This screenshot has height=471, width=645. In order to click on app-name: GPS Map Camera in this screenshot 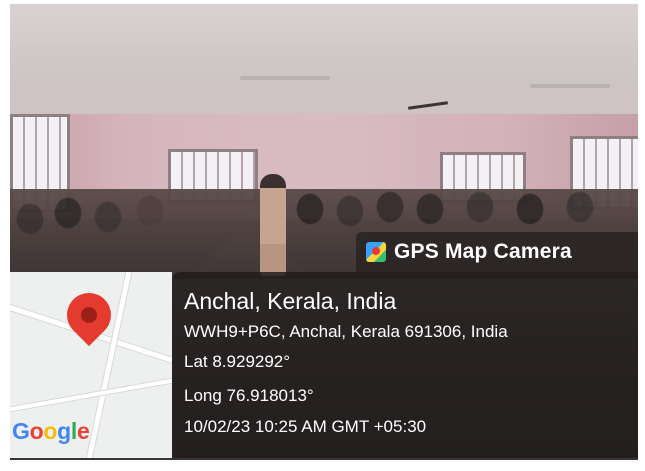, I will do `click(483, 251)`.